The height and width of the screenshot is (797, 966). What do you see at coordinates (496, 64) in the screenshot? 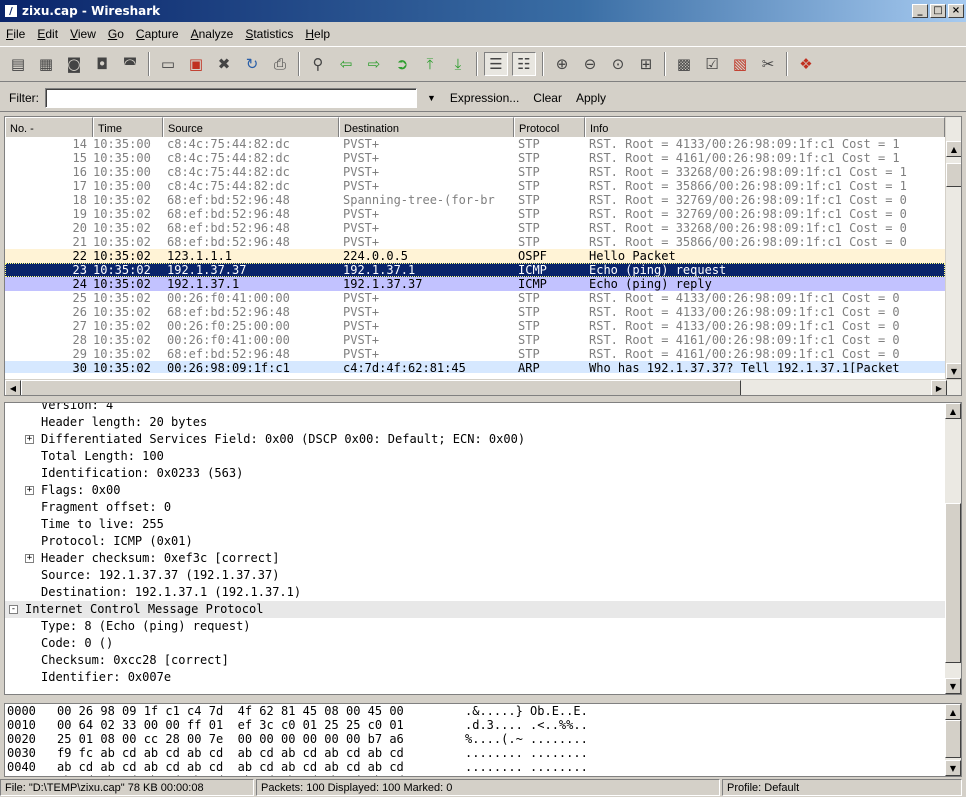
I see `colorize-icon: ☰` at bounding box center [496, 64].